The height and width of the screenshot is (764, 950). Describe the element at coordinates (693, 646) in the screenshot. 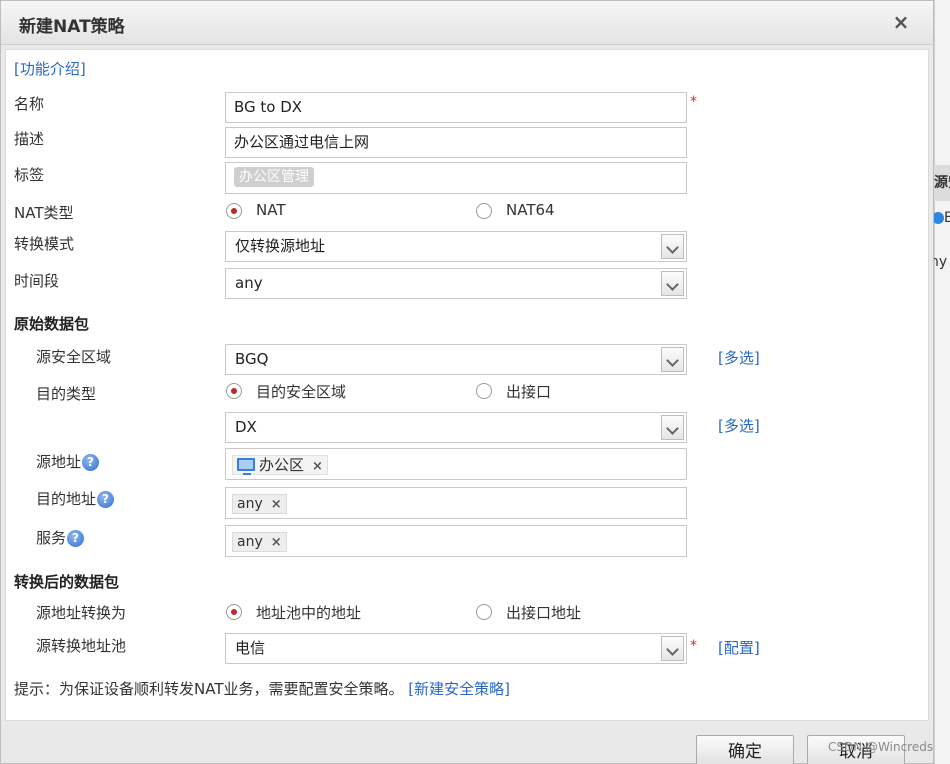

I see `pool-required-mark: *` at that location.